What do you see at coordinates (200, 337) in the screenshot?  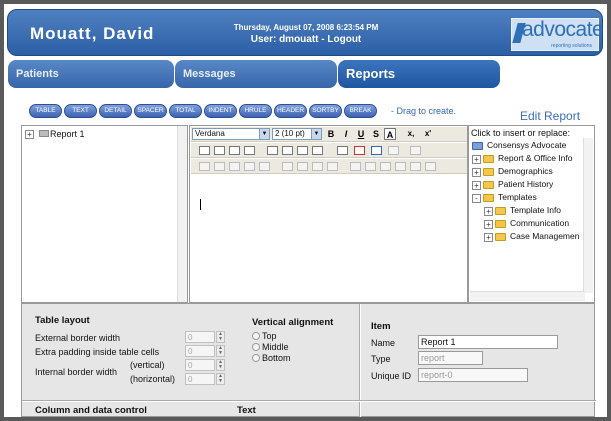 I see `external-border-input: 0` at bounding box center [200, 337].